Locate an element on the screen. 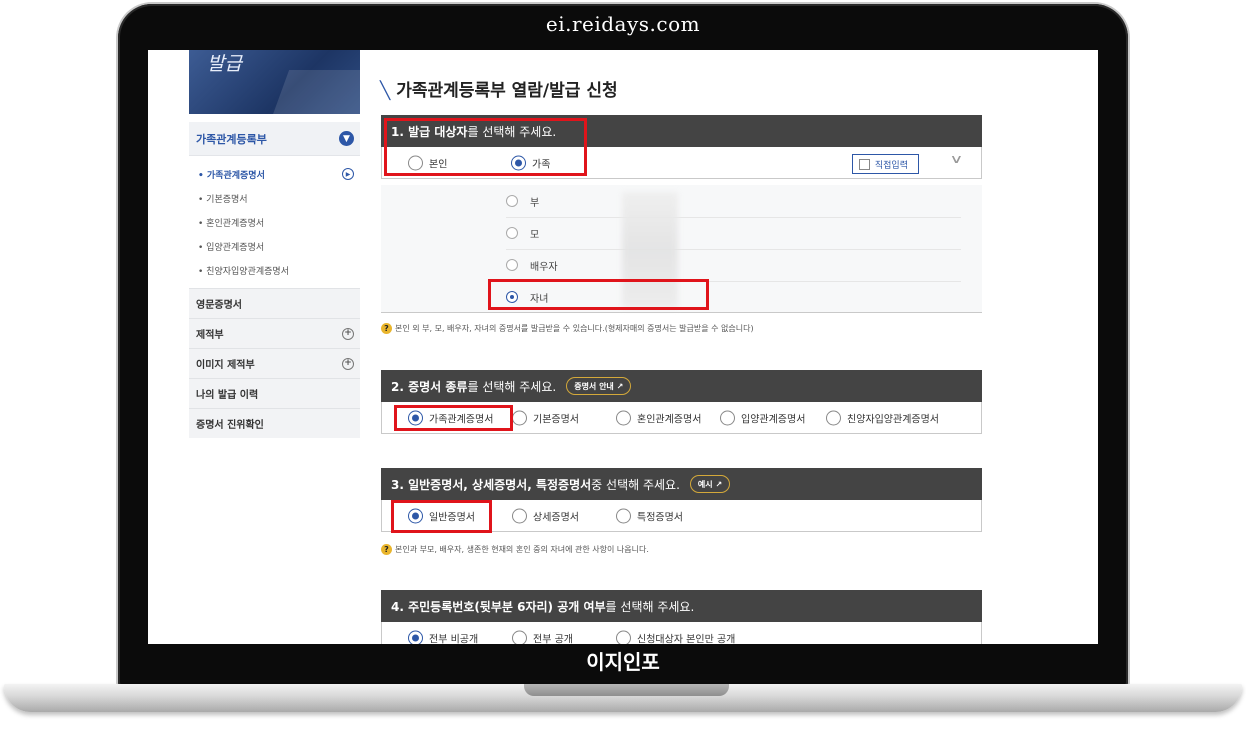 The width and height of the screenshot is (1246, 730). radio-self-only-public: 신청대상자 본인만 공개 is located at coordinates (675, 637).